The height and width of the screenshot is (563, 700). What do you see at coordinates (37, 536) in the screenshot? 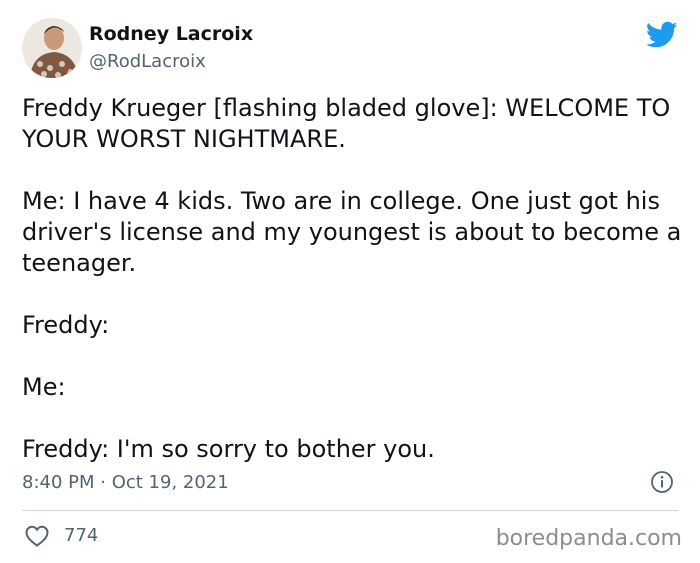
I see `heart-outline-icon` at bounding box center [37, 536].